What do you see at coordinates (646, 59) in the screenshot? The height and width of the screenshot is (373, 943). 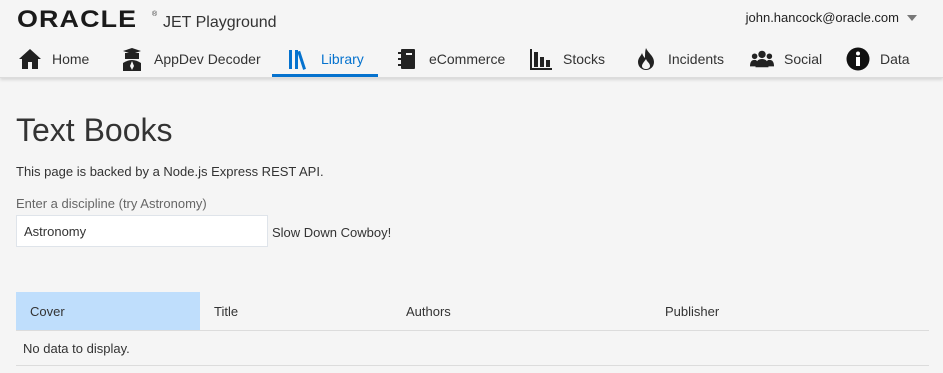 I see `fire-icon` at bounding box center [646, 59].